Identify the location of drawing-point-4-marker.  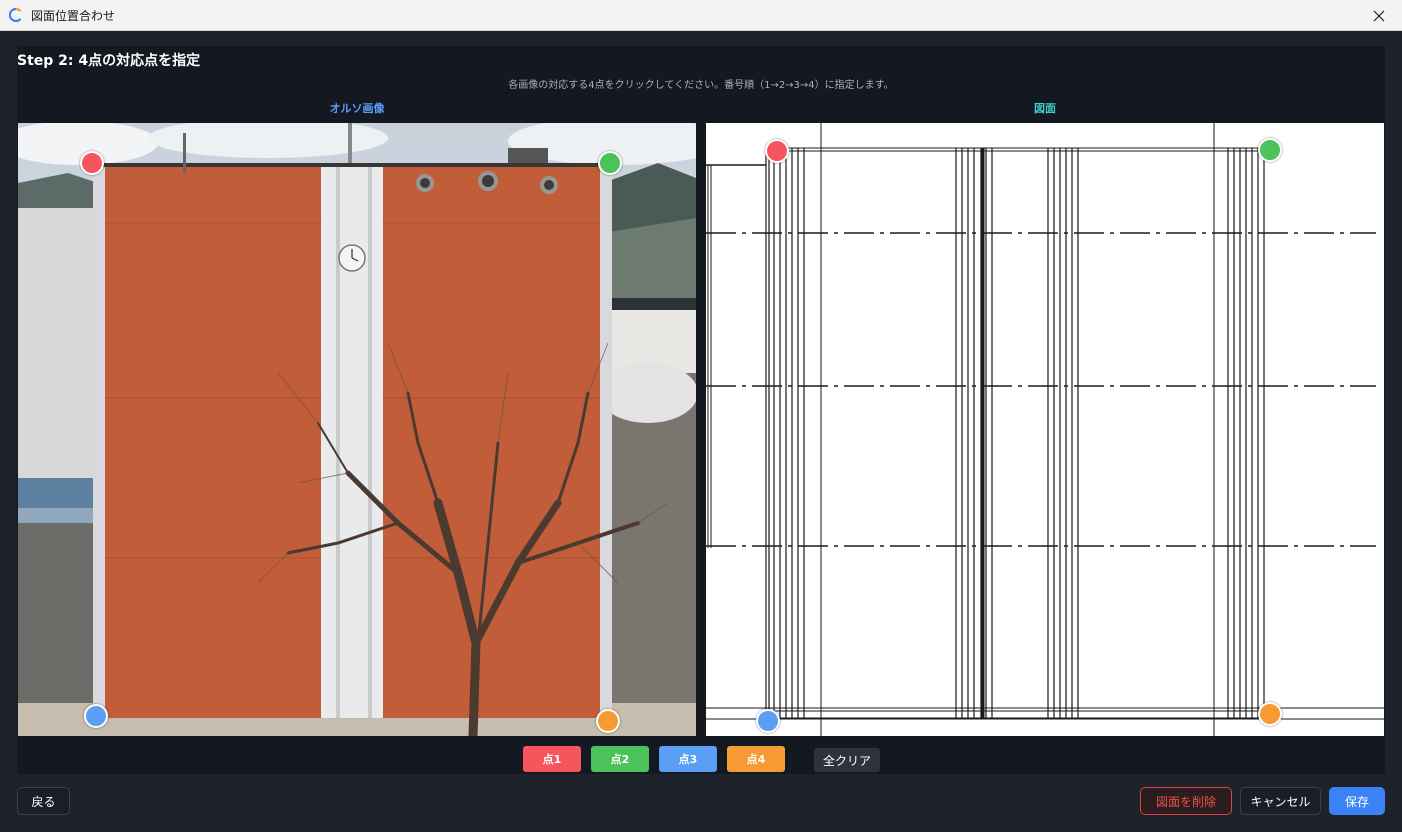
(1270, 714).